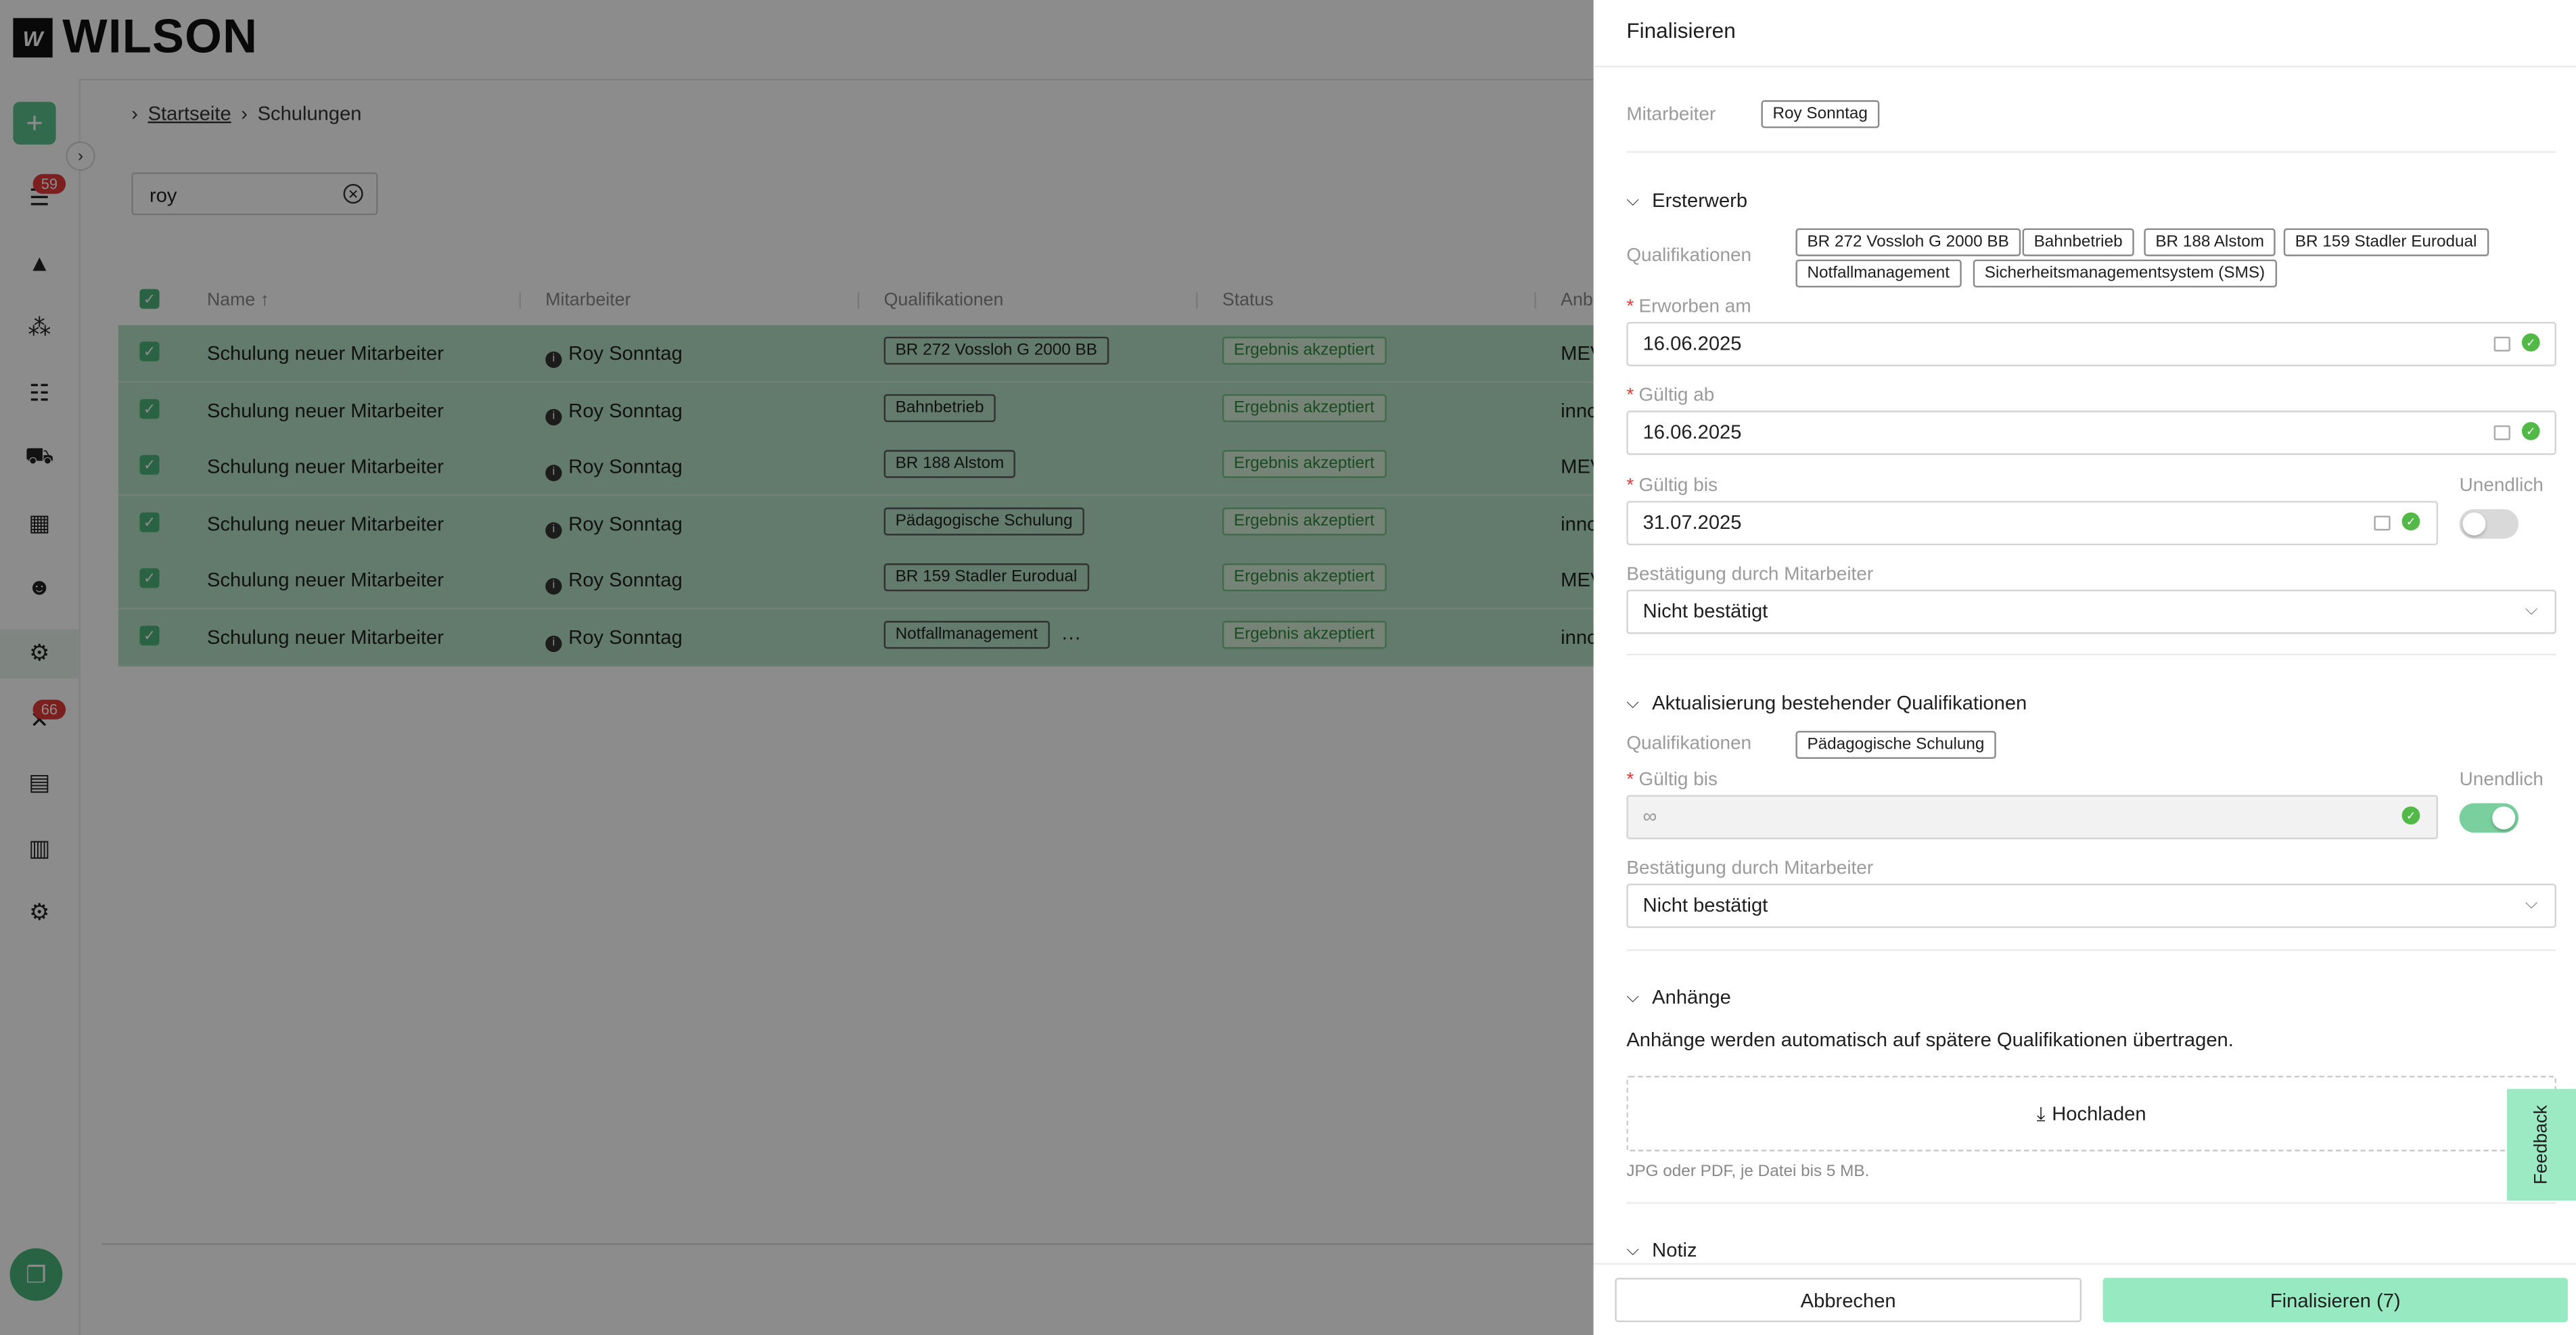 The height and width of the screenshot is (1335, 2576). What do you see at coordinates (1895, 744) in the screenshot?
I see `qualification-chip: Pädagogische Schulung` at bounding box center [1895, 744].